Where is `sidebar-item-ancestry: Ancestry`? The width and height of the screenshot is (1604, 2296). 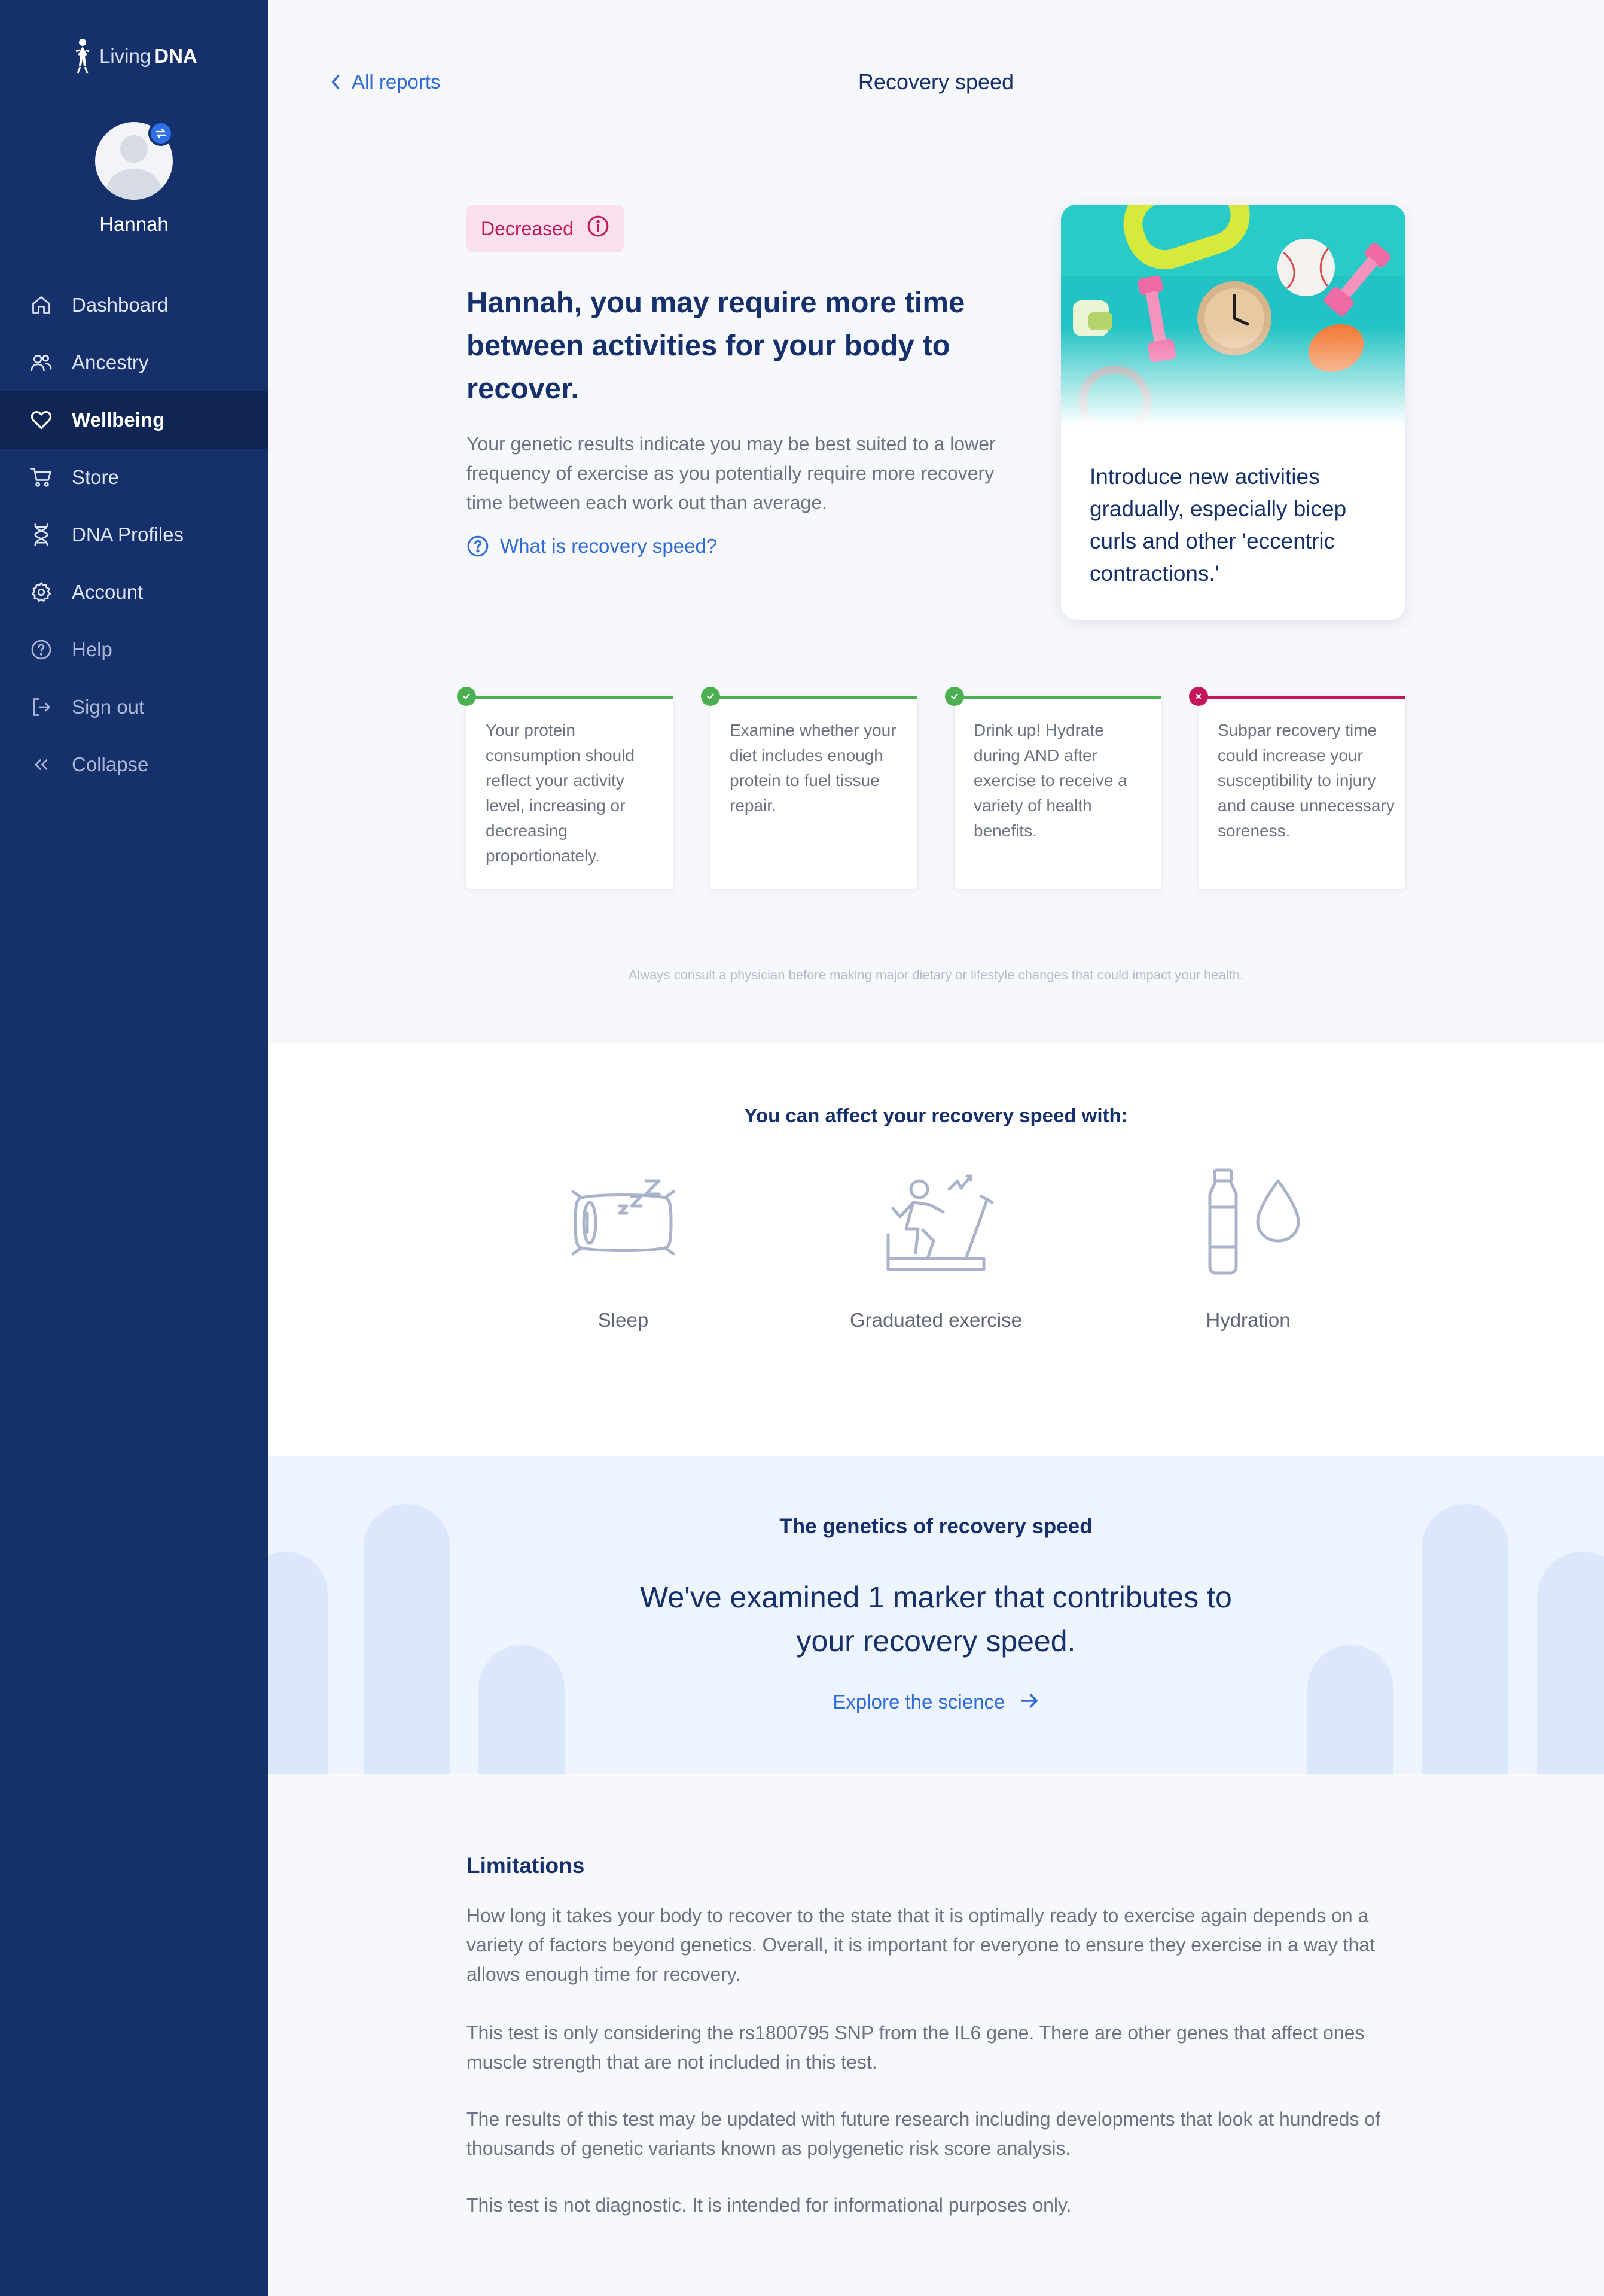 sidebar-item-ancestry: Ancestry is located at coordinates (134, 362).